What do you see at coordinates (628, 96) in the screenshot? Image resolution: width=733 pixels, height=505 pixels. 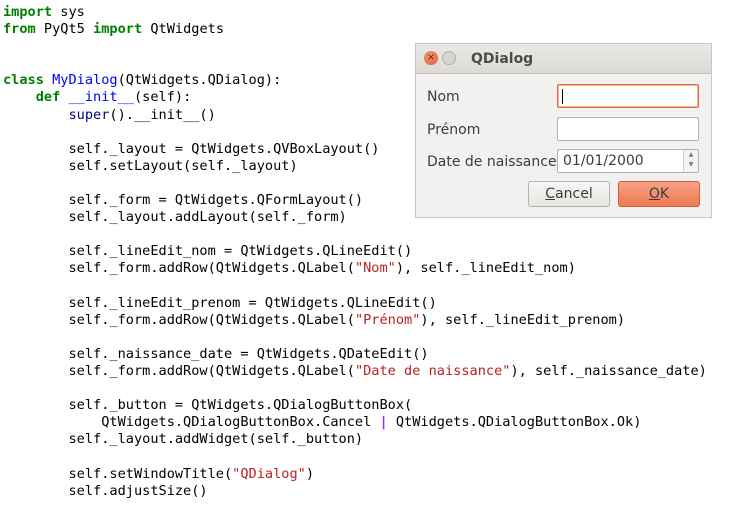 I see `nom-input` at bounding box center [628, 96].